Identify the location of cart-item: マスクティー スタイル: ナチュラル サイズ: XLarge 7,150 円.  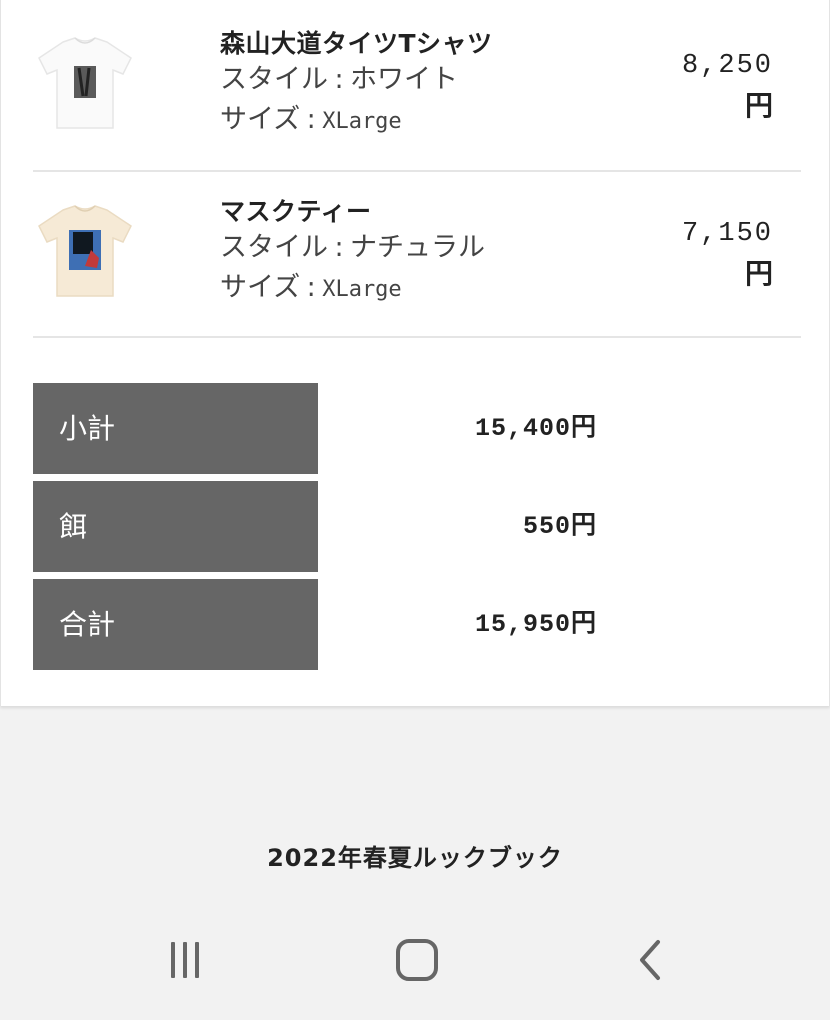
(417, 264).